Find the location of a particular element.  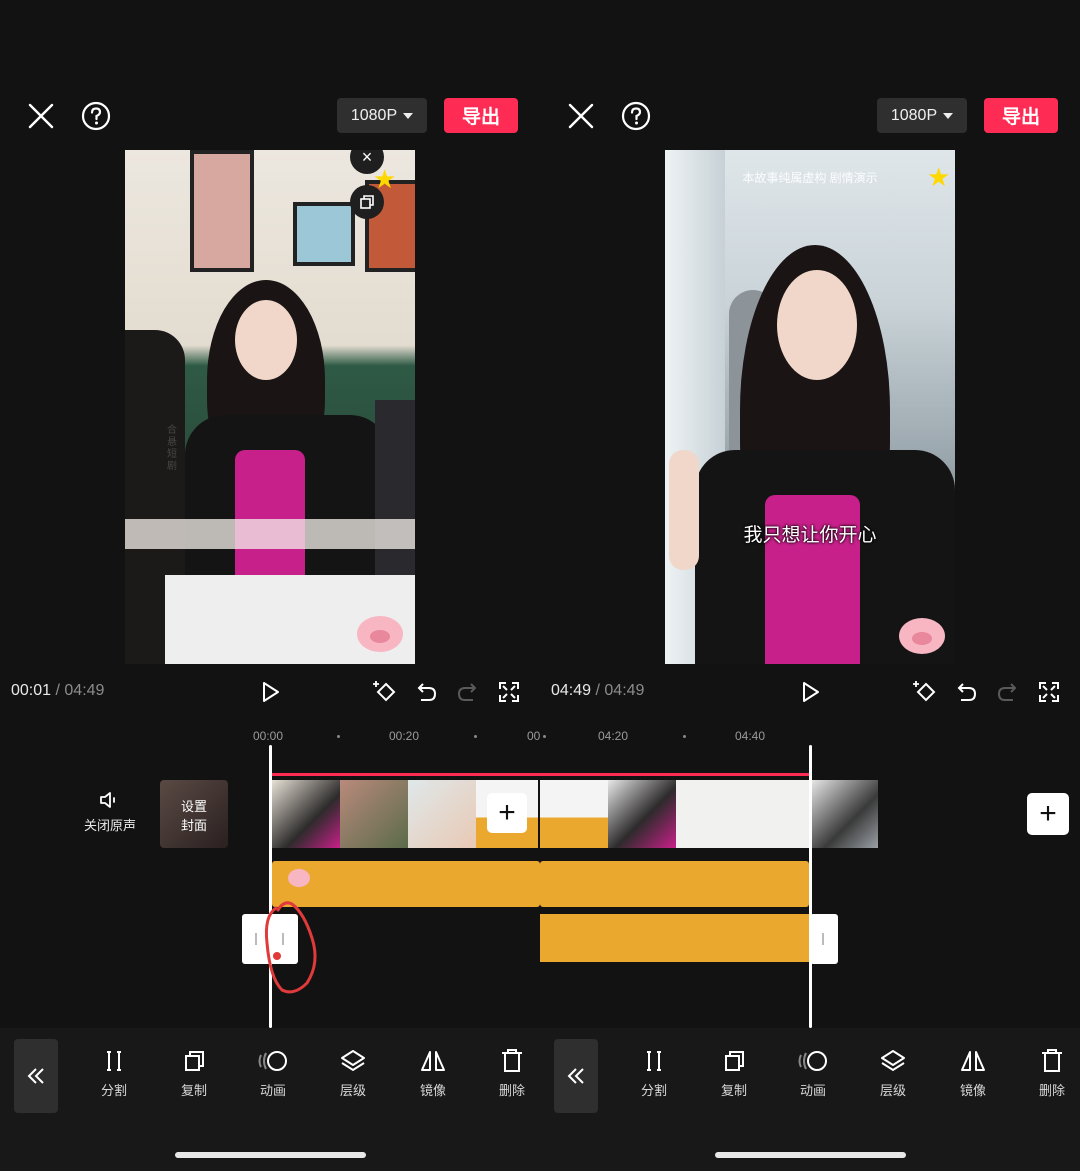

add-clip-button: + is located at coordinates (1048, 814).